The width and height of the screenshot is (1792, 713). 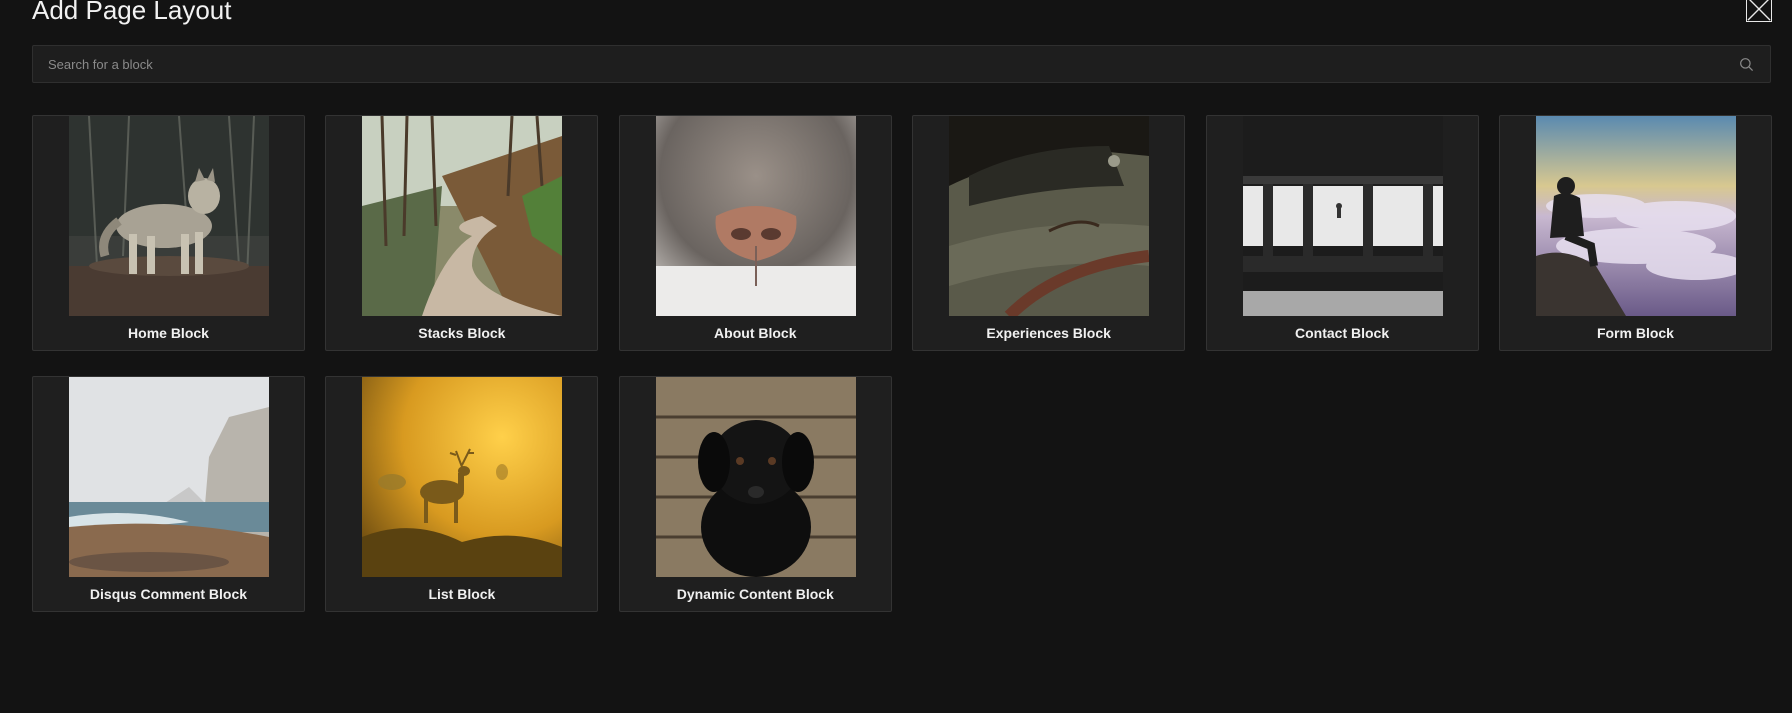 I want to click on close-icon, so click(x=1759, y=10).